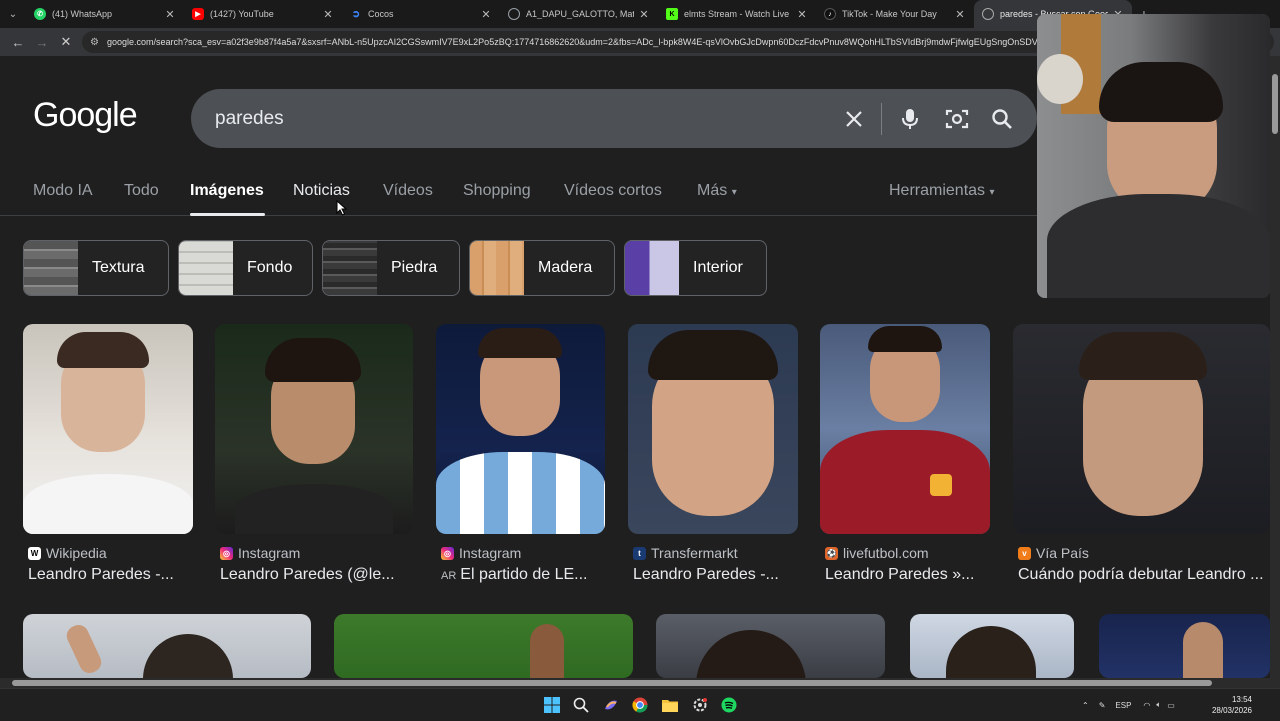  I want to click on browser-tab-youtube: ▶ (1427) YouTube ✕, so click(263, 14).